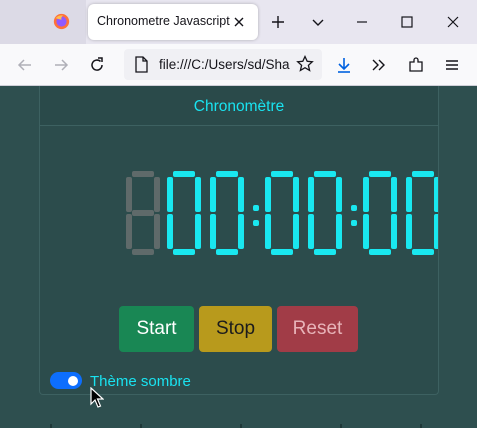  Describe the element at coordinates (278, 22) in the screenshot. I see `new-tab-icon` at that location.